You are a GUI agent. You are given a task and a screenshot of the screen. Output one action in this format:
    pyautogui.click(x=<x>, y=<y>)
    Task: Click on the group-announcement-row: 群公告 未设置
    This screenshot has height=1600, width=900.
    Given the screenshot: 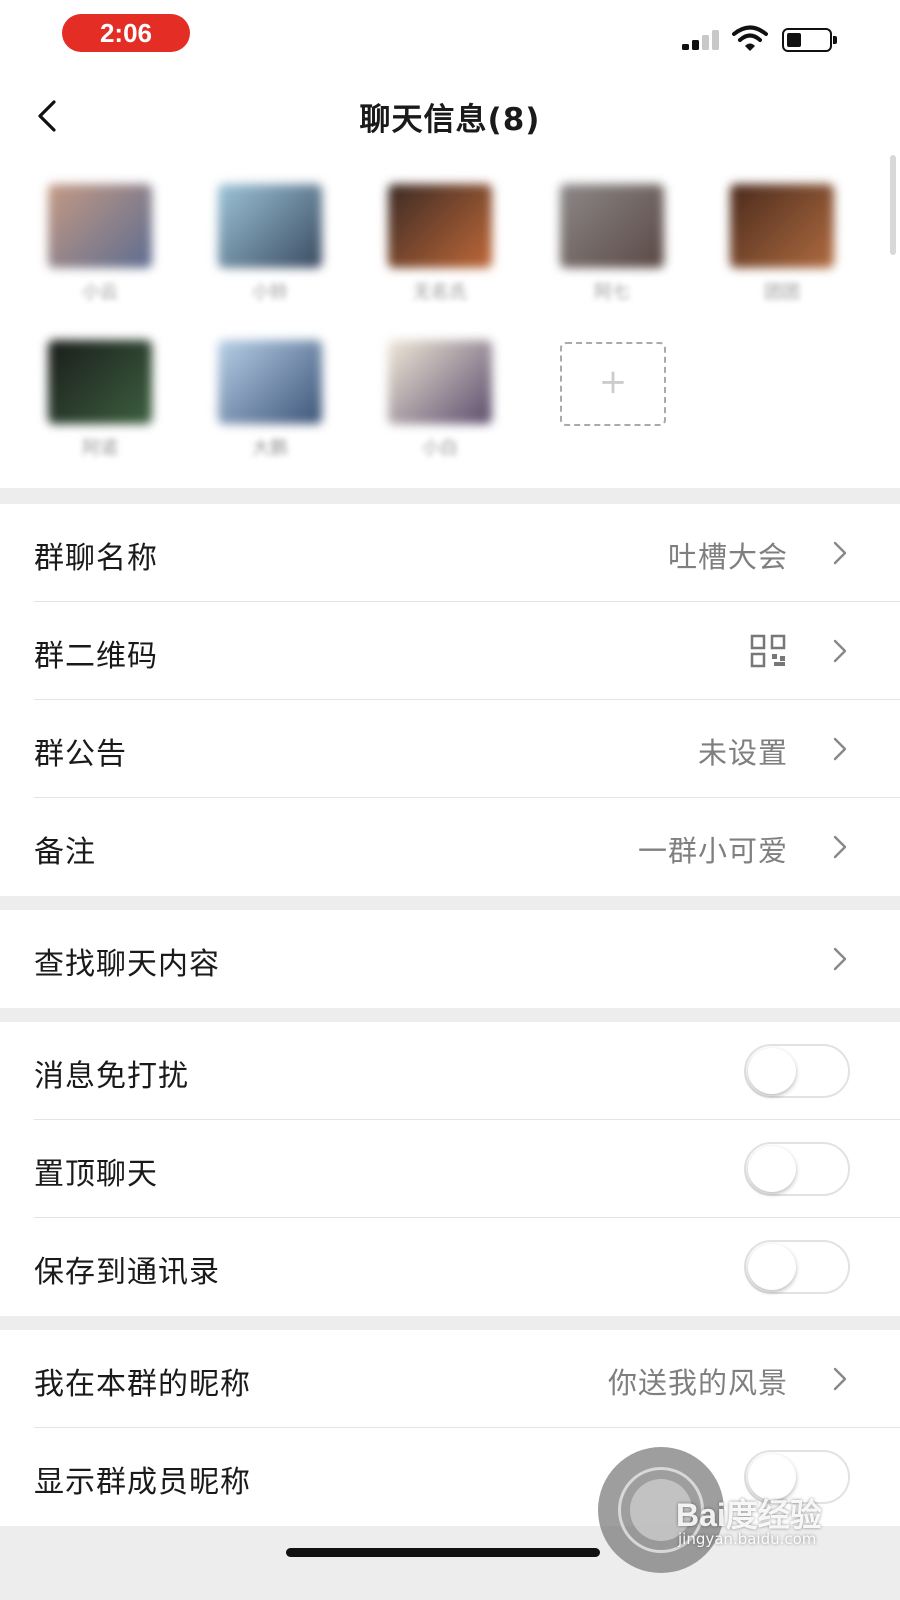 What is the action you would take?
    pyautogui.click(x=450, y=749)
    